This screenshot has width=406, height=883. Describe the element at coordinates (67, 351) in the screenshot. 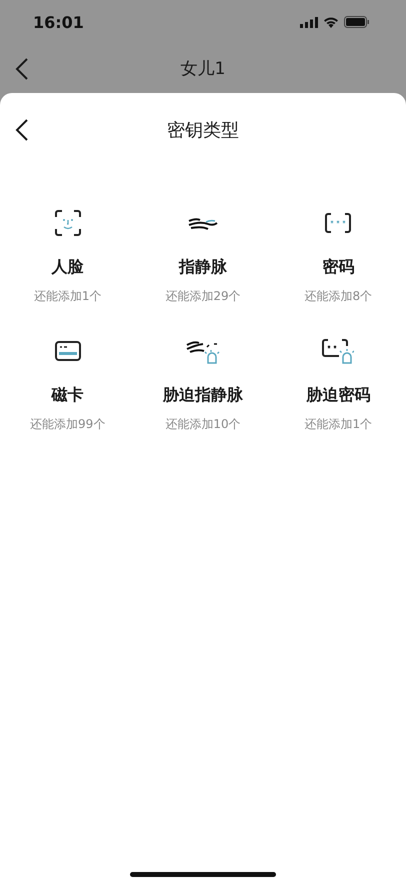

I see `card-icon` at that location.